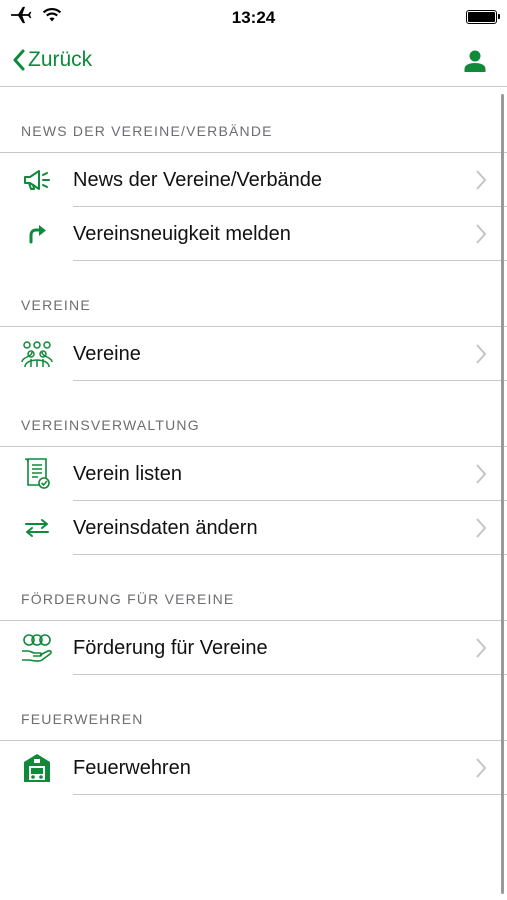  I want to click on chevron-left-icon, so click(19, 60).